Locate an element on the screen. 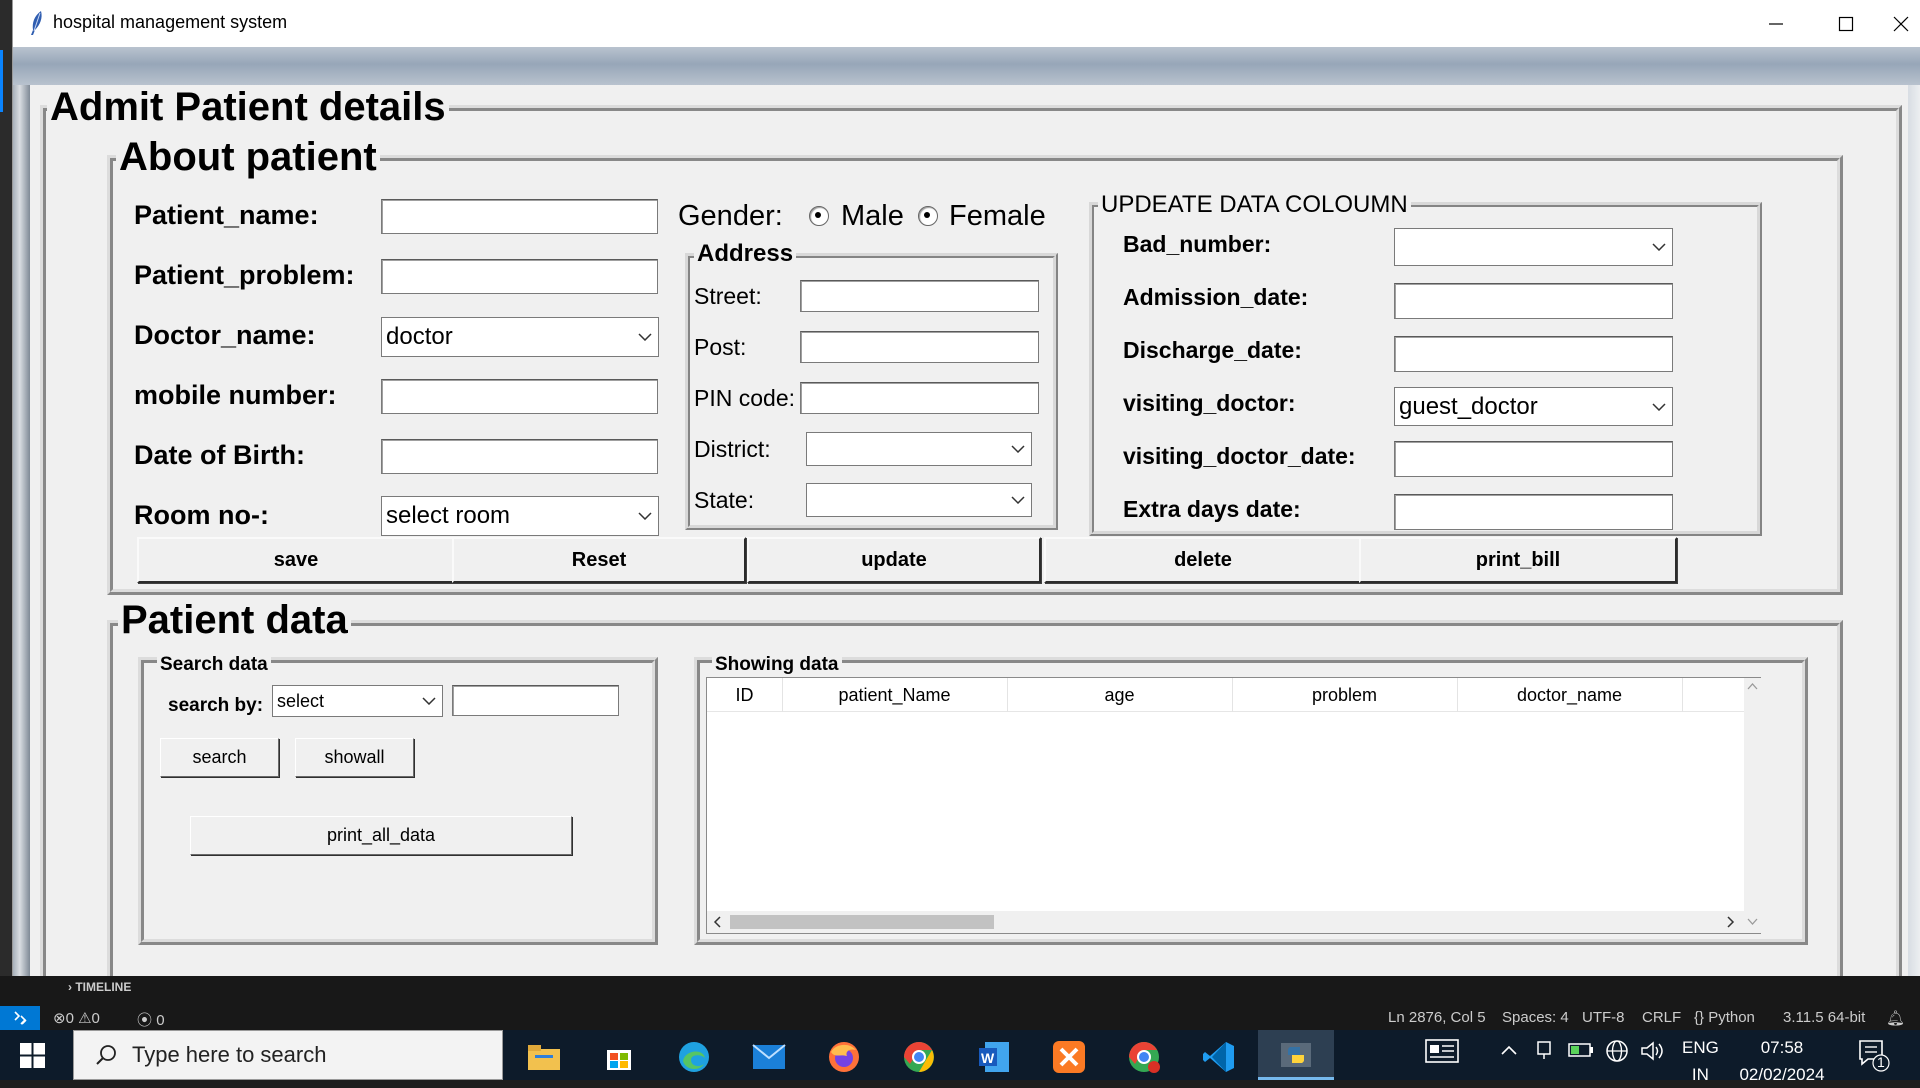 This screenshot has height=1088, width=1920. end-of-line: CRLF is located at coordinates (1661, 1017).